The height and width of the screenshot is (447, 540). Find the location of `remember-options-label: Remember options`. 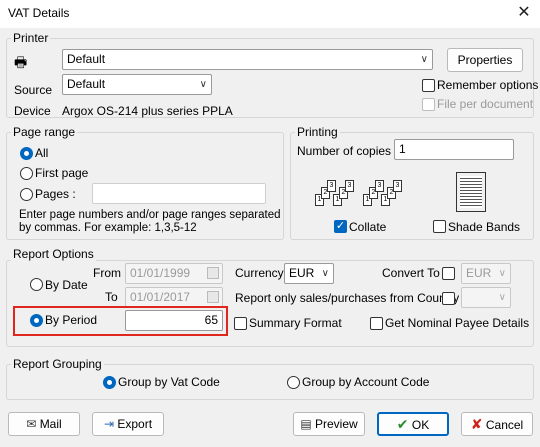

remember-options-label: Remember options is located at coordinates (488, 85).